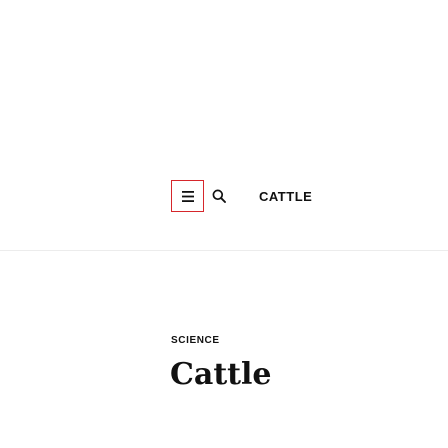 This screenshot has width=448, height=448. I want to click on header-divider, so click(224, 250).